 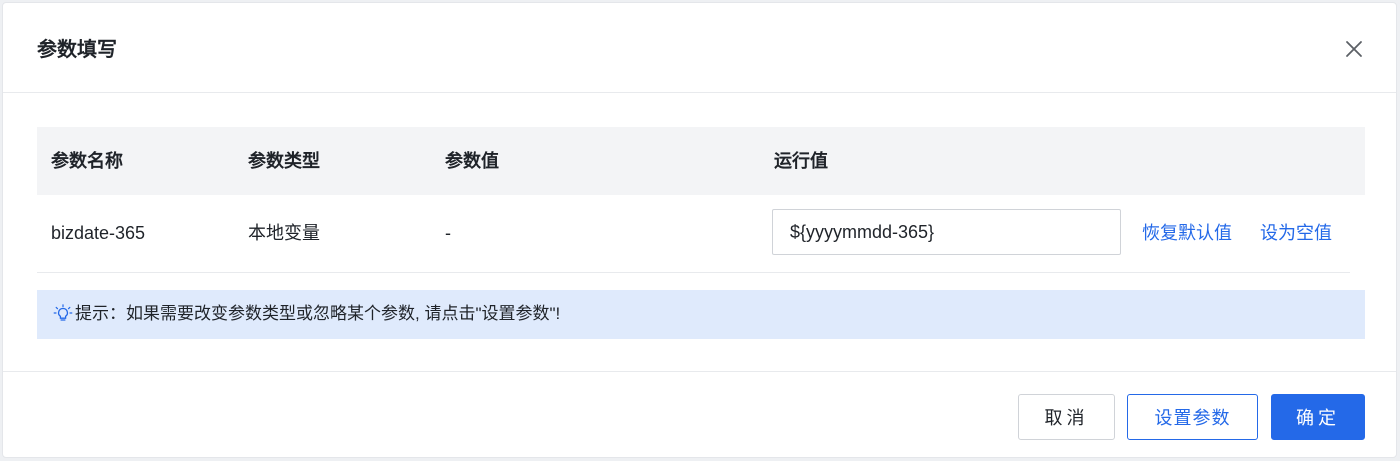 What do you see at coordinates (77, 50) in the screenshot?
I see `dialog-title: 参数填写` at bounding box center [77, 50].